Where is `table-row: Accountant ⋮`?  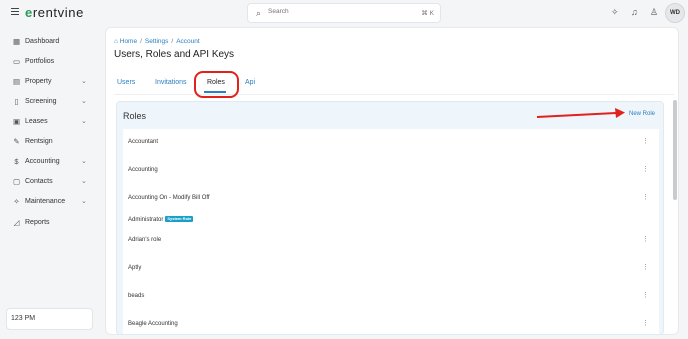
table-row: Accountant ⋮ is located at coordinates (391, 143).